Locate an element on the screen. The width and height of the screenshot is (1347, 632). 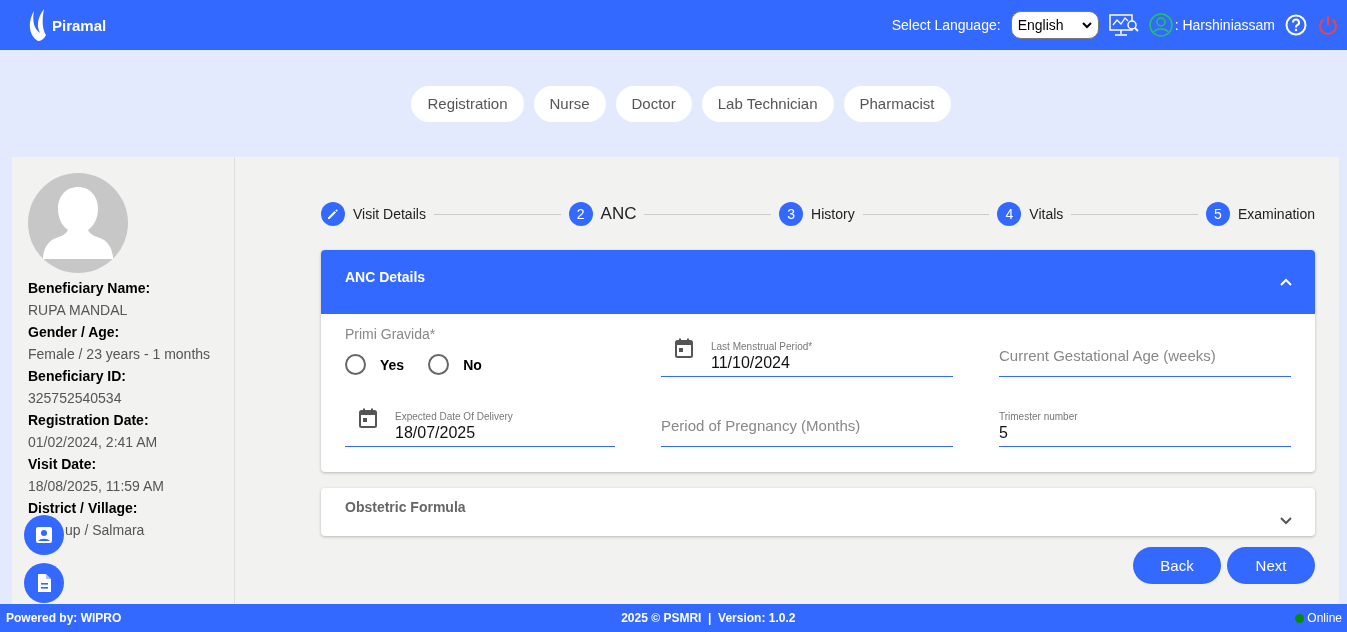
field-label: Primi Gravida* is located at coordinates (391, 334).